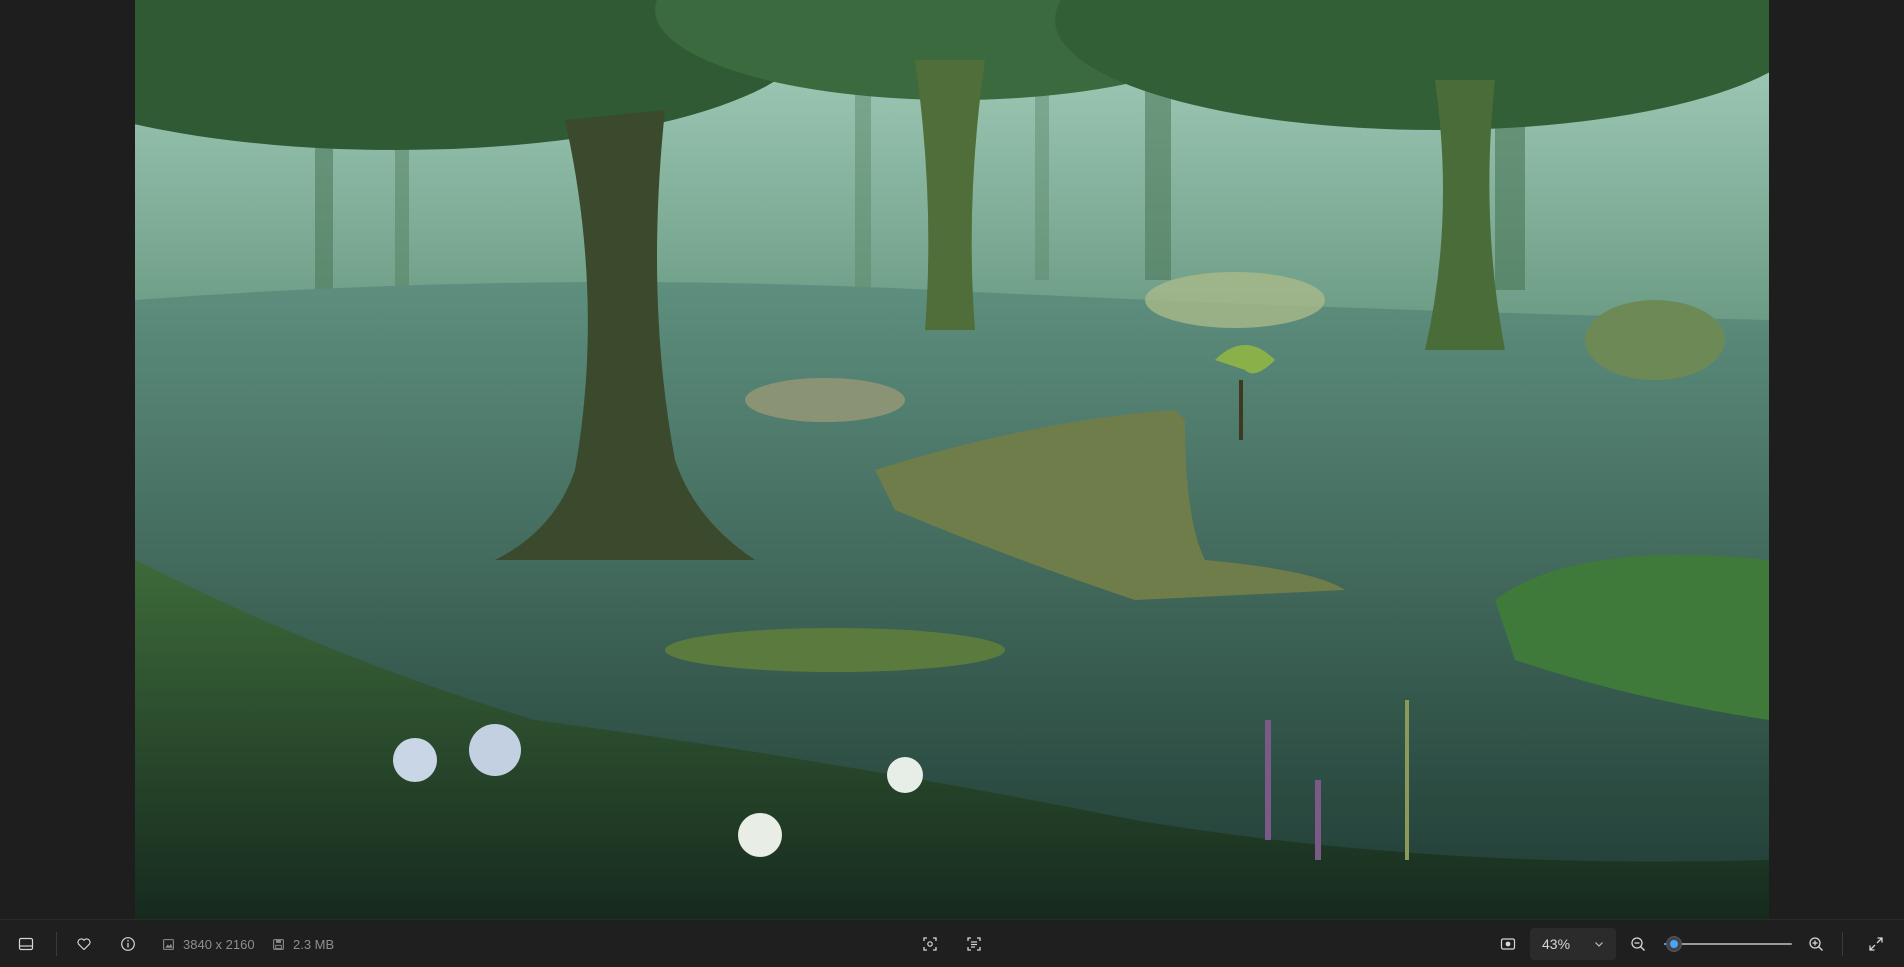  I want to click on zoom-level-text: 43%, so click(1556, 944).